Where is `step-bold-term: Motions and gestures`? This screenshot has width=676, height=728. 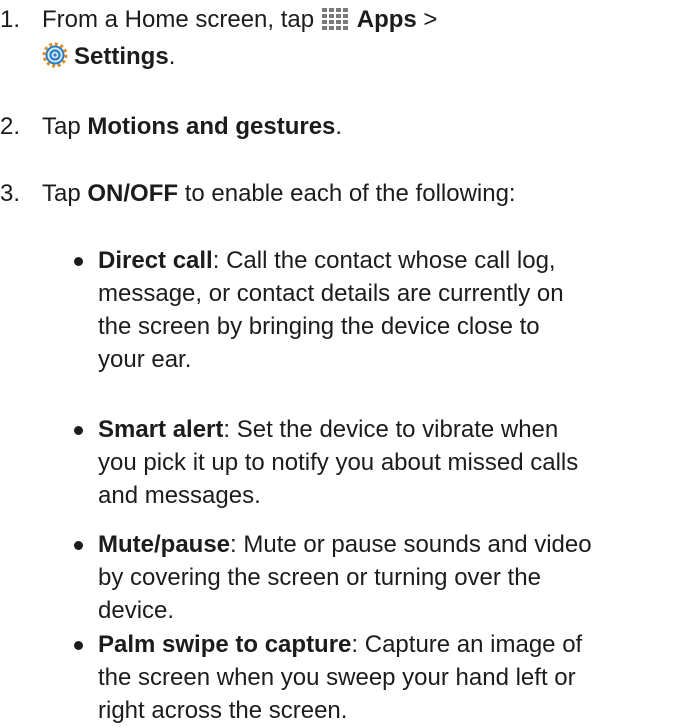 step-bold-term: Motions and gestures is located at coordinates (211, 126).